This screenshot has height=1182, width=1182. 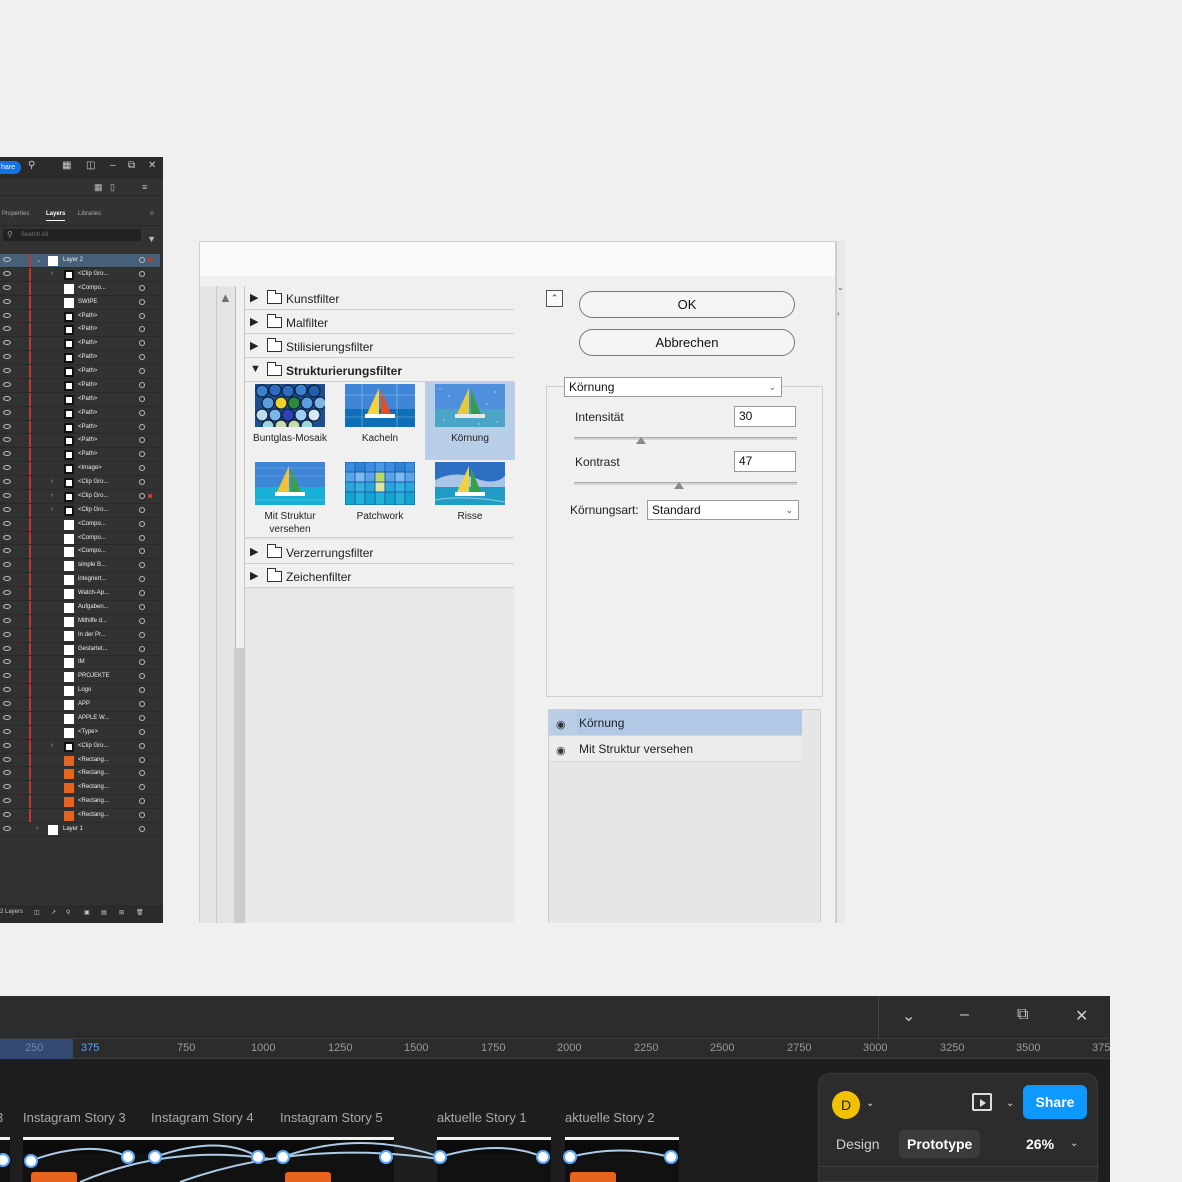 What do you see at coordinates (380, 421) in the screenshot?
I see `thumb-kacheln: Kacheln` at bounding box center [380, 421].